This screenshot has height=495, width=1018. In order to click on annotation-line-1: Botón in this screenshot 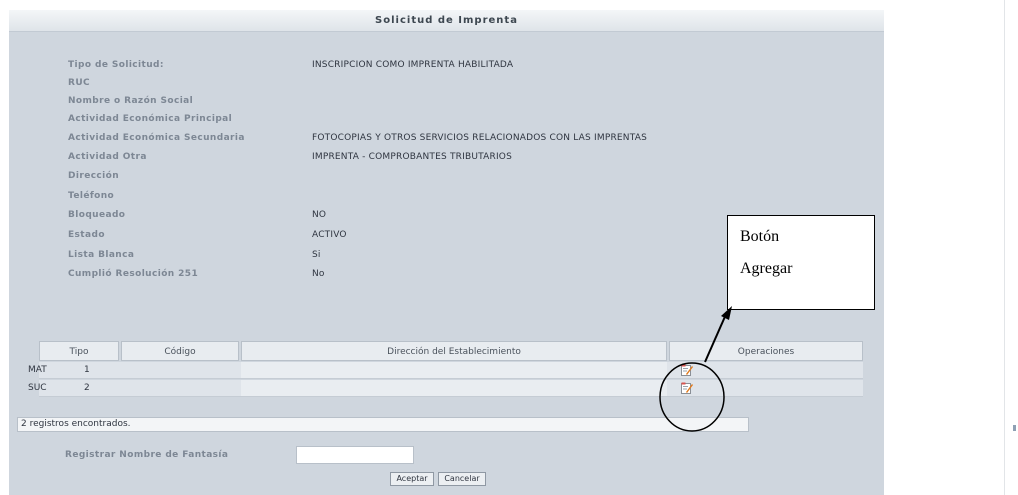, I will do `click(760, 236)`.